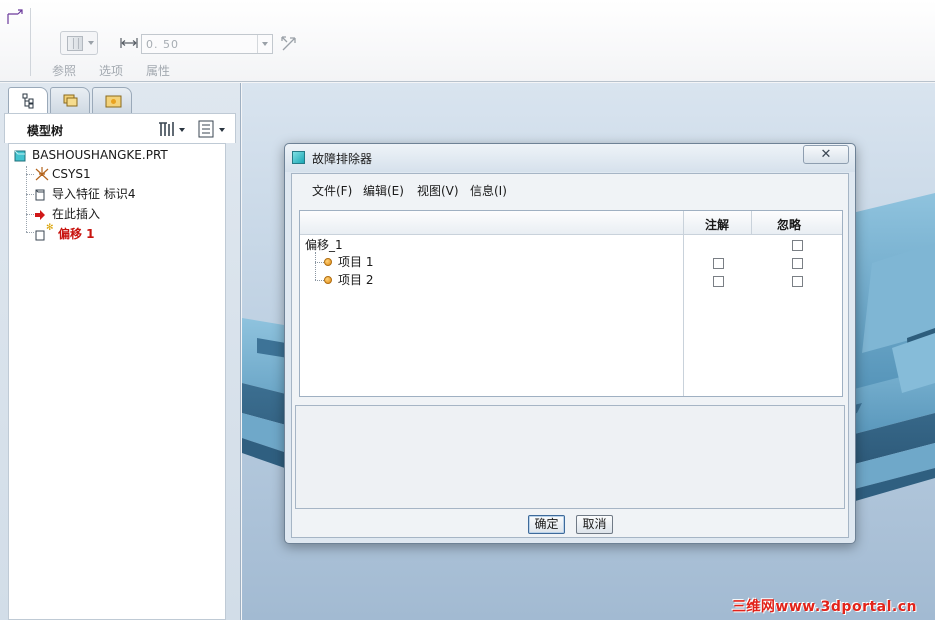 The image size is (935, 620). What do you see at coordinates (50, 228) in the screenshot?
I see `regen-star-icon: ✻` at bounding box center [50, 228].